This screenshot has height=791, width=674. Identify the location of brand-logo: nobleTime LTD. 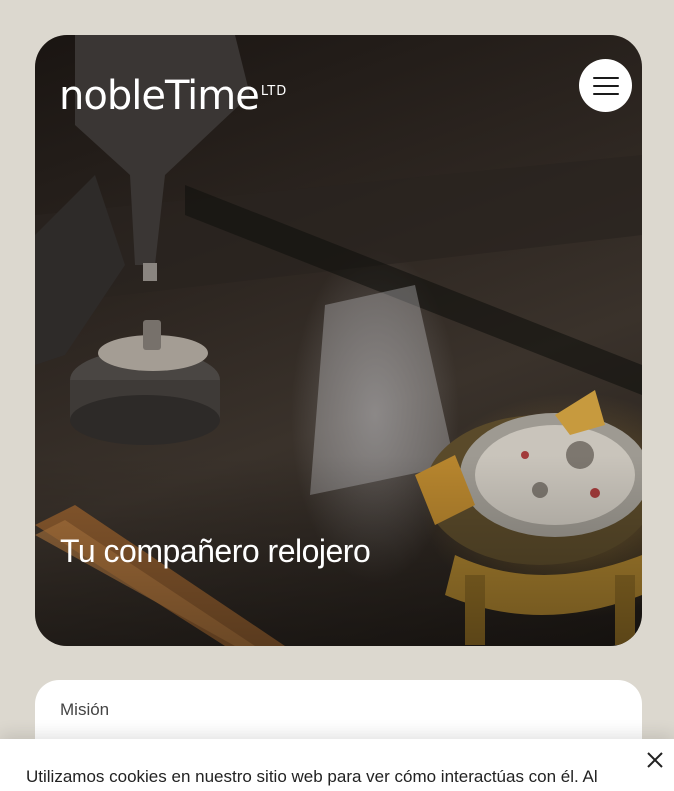
(173, 96).